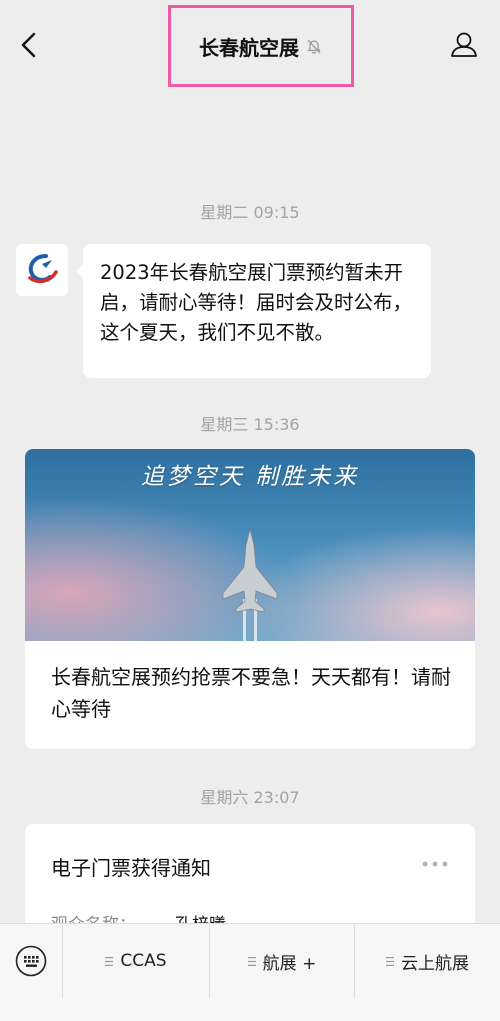 Image resolution: width=500 pixels, height=1021 pixels. I want to click on bell-slash-icon, so click(314, 46).